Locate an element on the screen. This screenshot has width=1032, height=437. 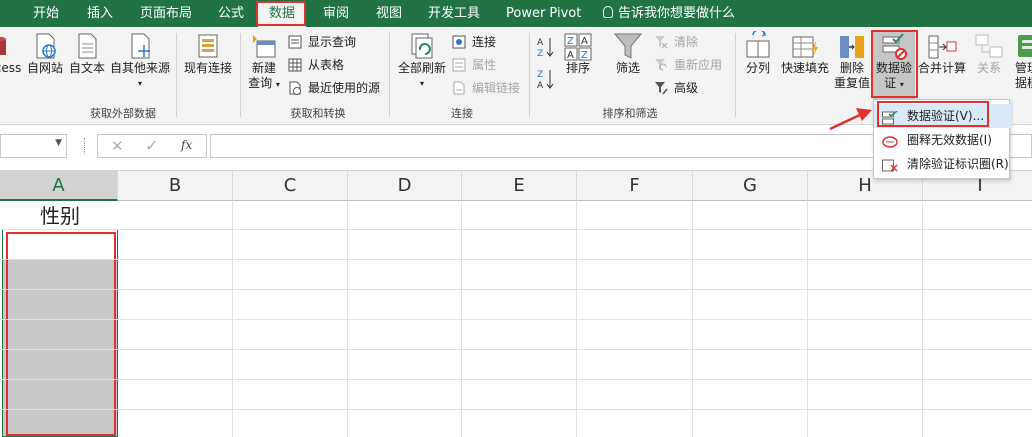
insert-function-icon: fx is located at coordinates (186, 145).